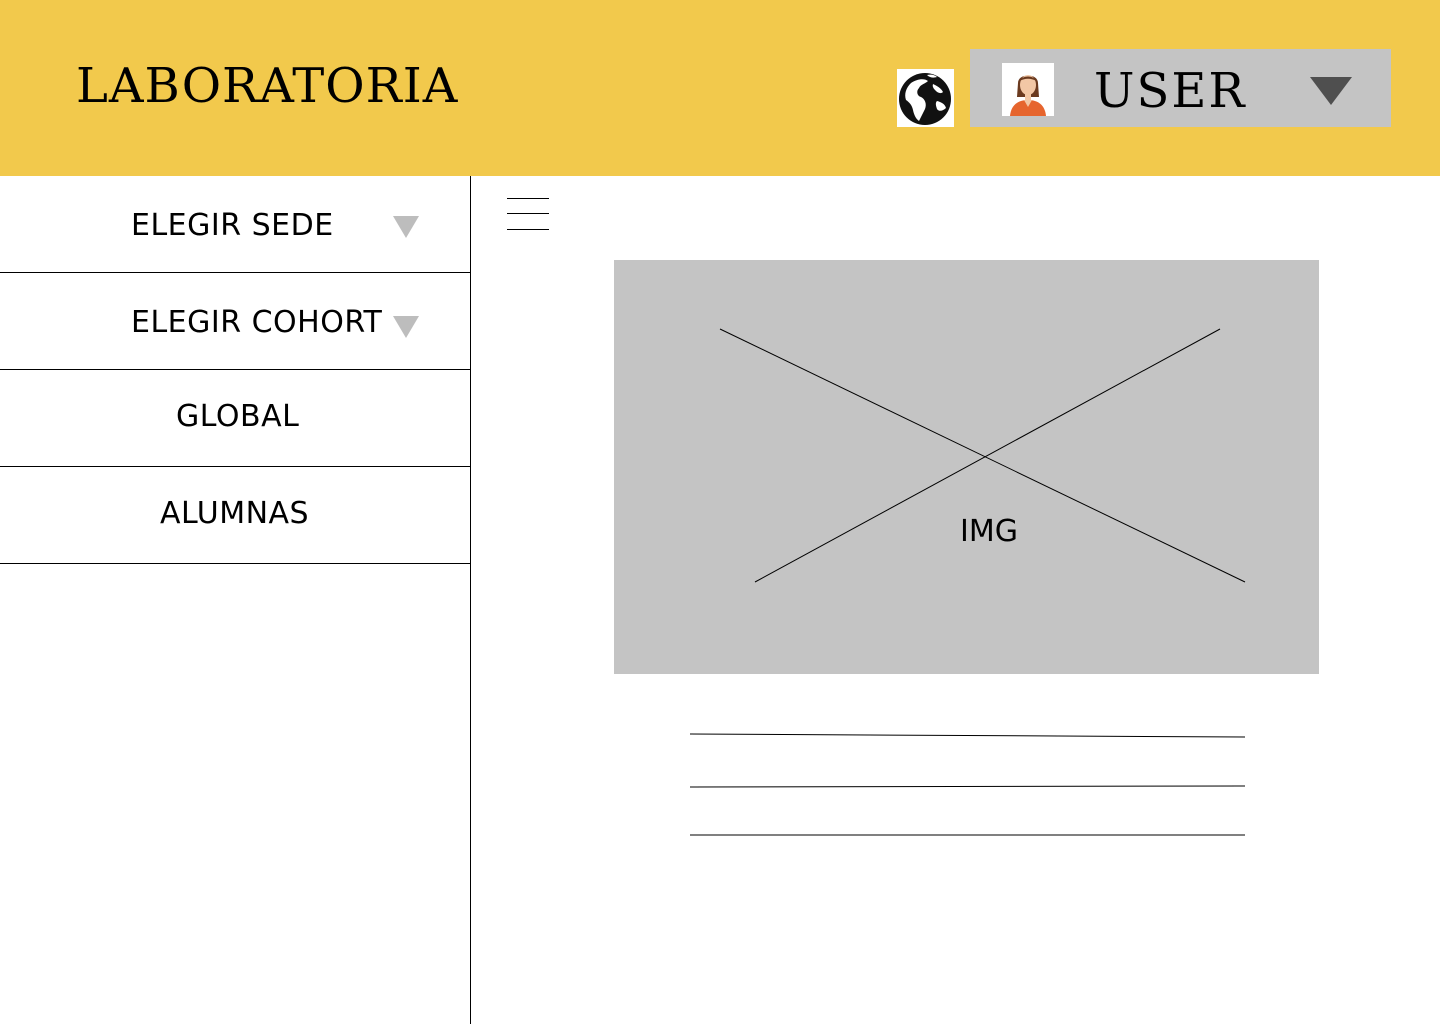 The image size is (1440, 1024). I want to click on sidebar-item-alumnas: ALUMNAS, so click(235, 515).